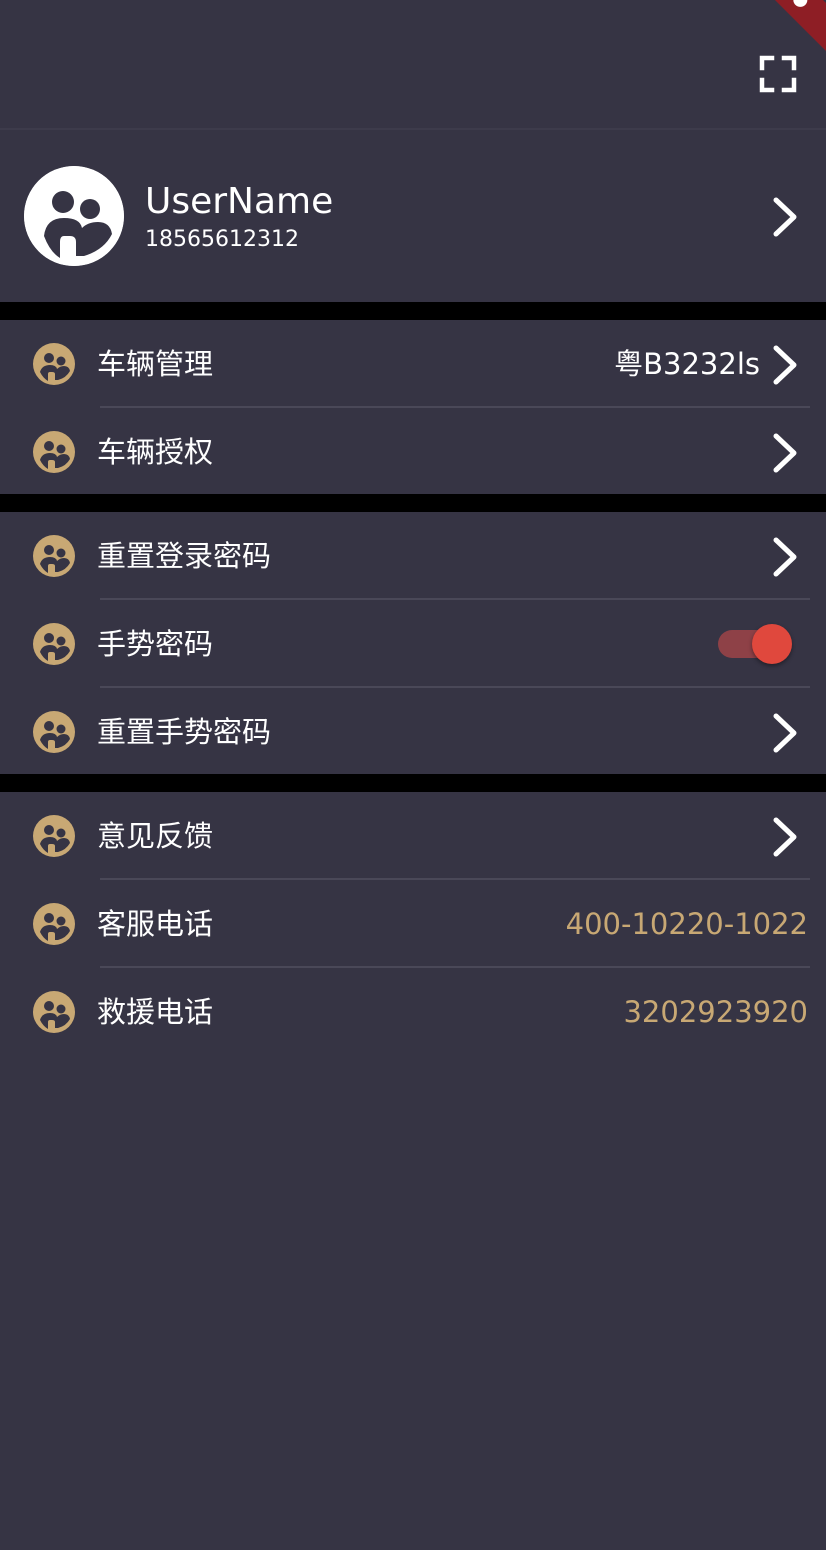  What do you see at coordinates (413, 924) in the screenshot?
I see `menu-row-customer-service-phone: 客服电话 400-10220-1022` at bounding box center [413, 924].